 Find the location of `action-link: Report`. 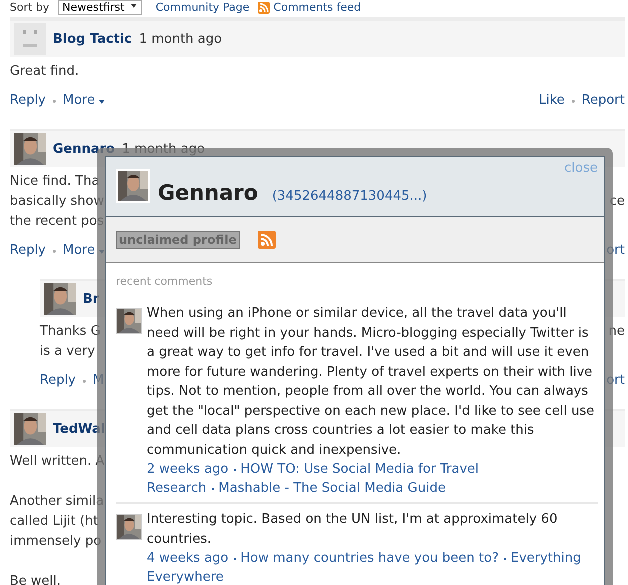

action-link: Report is located at coordinates (603, 101).